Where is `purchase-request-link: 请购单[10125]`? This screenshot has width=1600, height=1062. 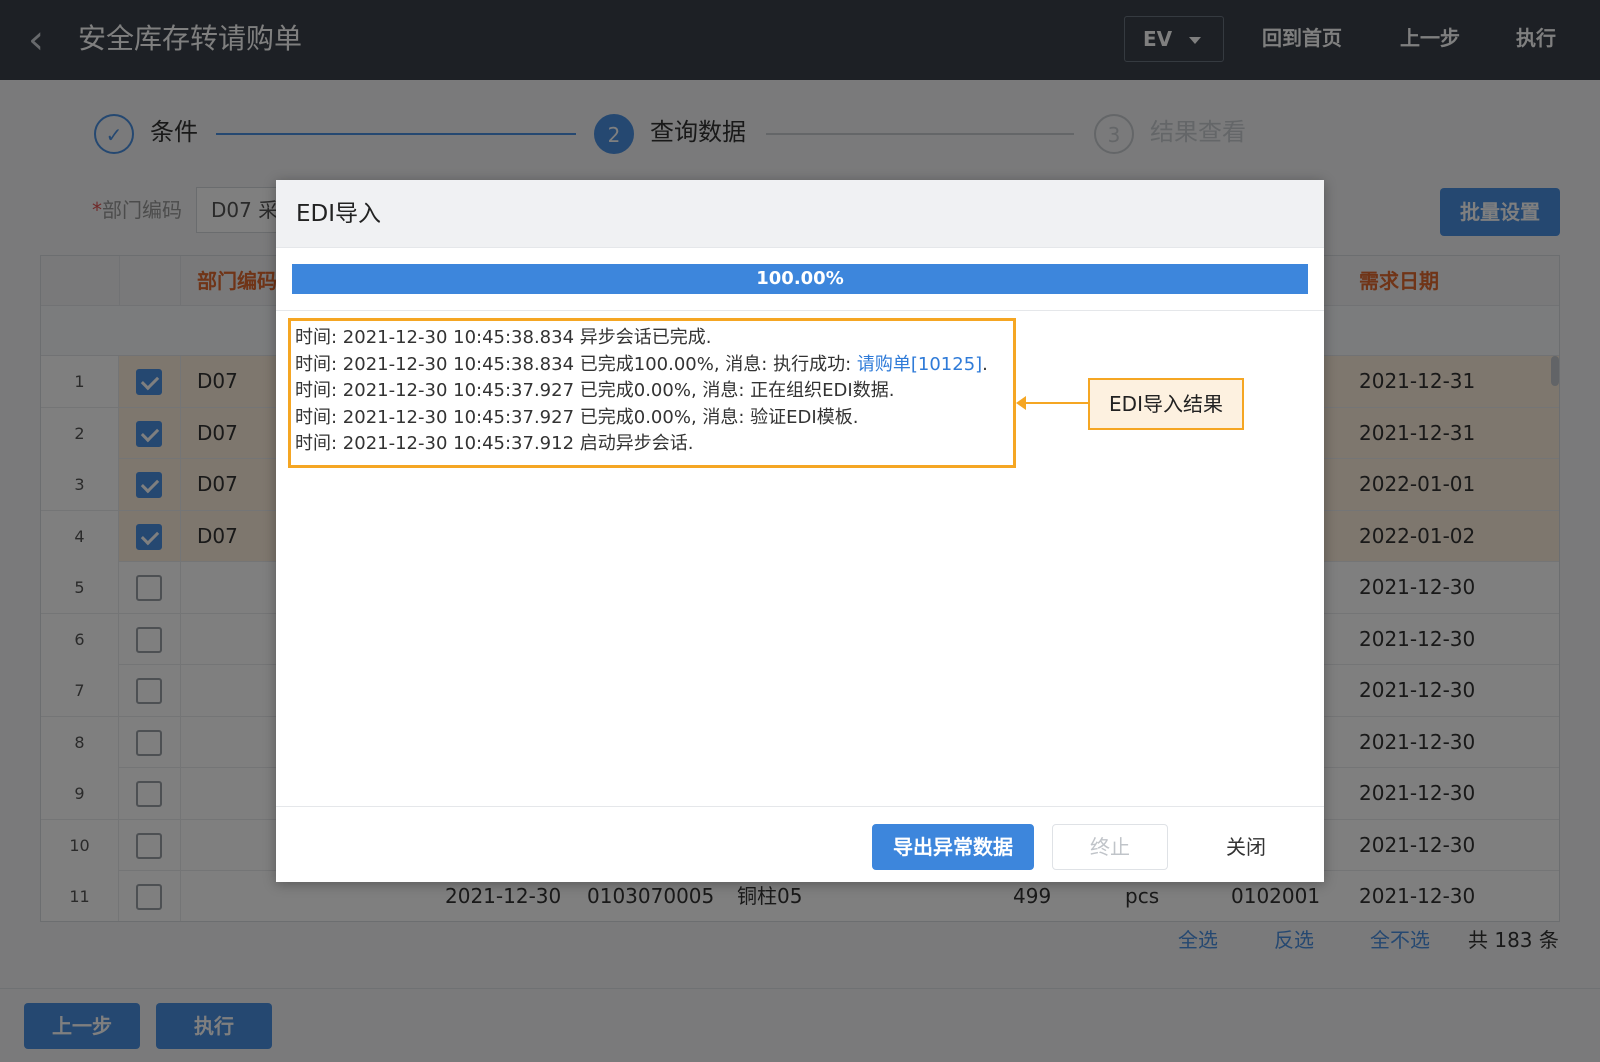
purchase-request-link: 请购单[10125] is located at coordinates (919, 364).